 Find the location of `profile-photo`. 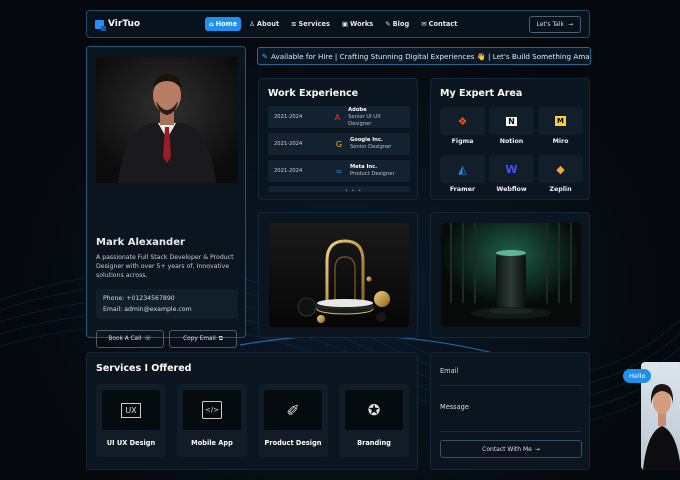

profile-photo is located at coordinates (167, 120).